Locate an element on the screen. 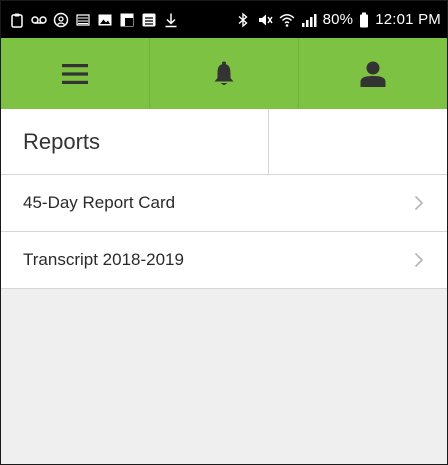 This screenshot has height=465, width=448. image-icon is located at coordinates (105, 20).